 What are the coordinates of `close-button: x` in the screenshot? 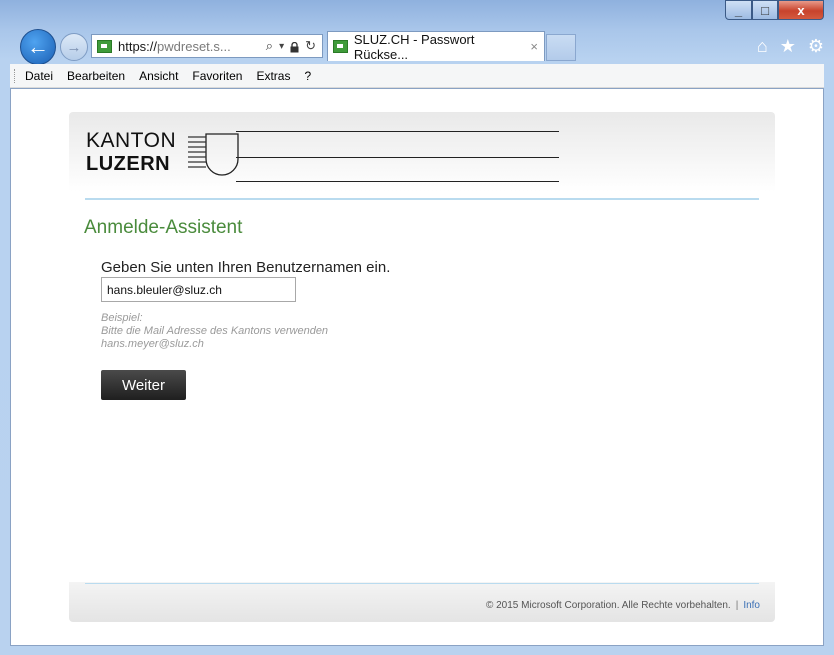 It's located at (801, 10).